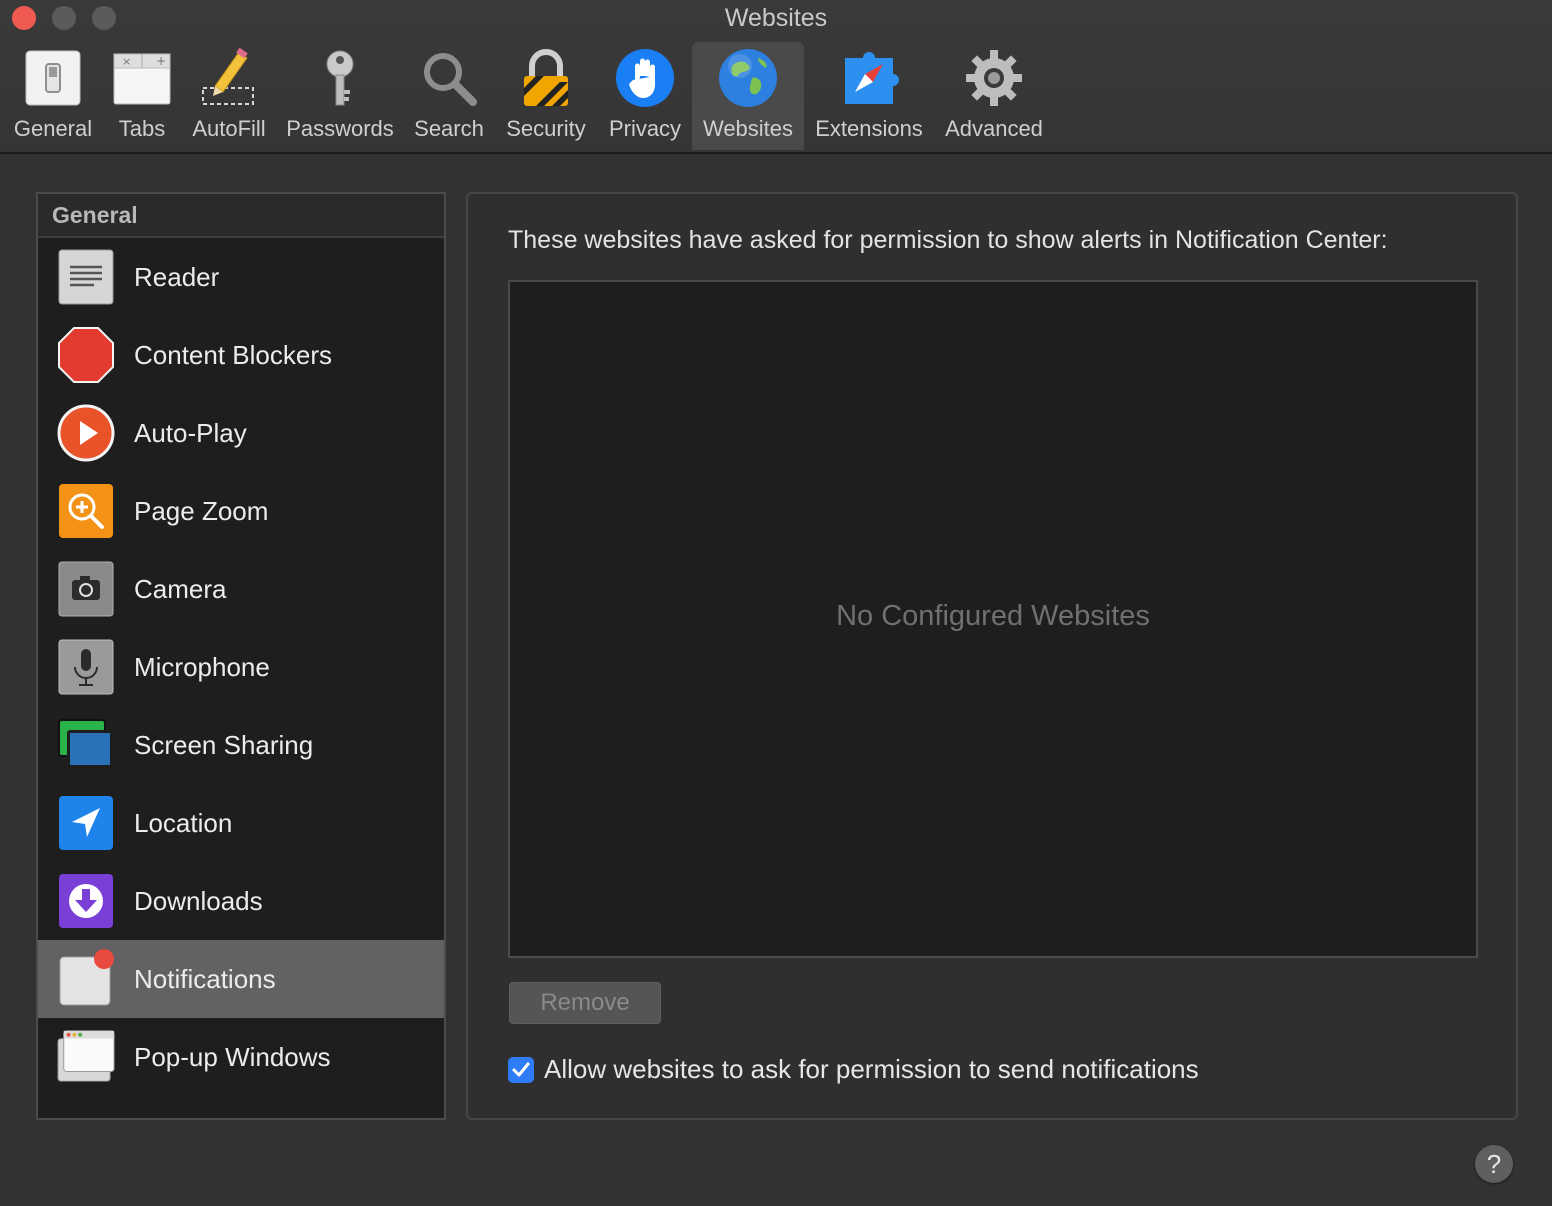  I want to click on toolbar-label: AutoFill, so click(229, 128).